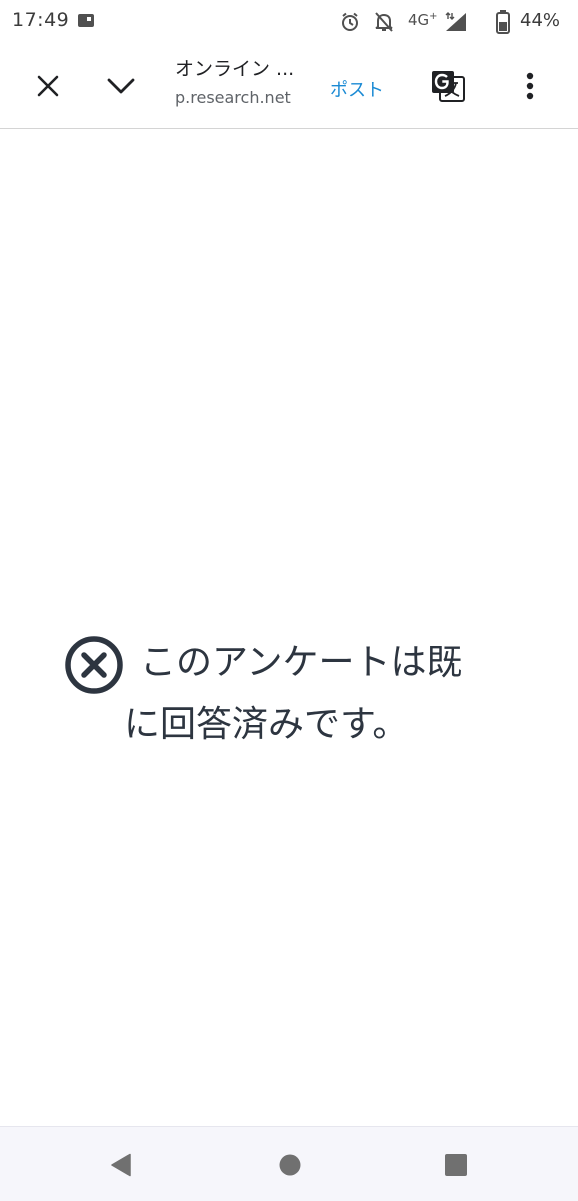  I want to click on message-text-line2: に回答済みです。, so click(266, 724).